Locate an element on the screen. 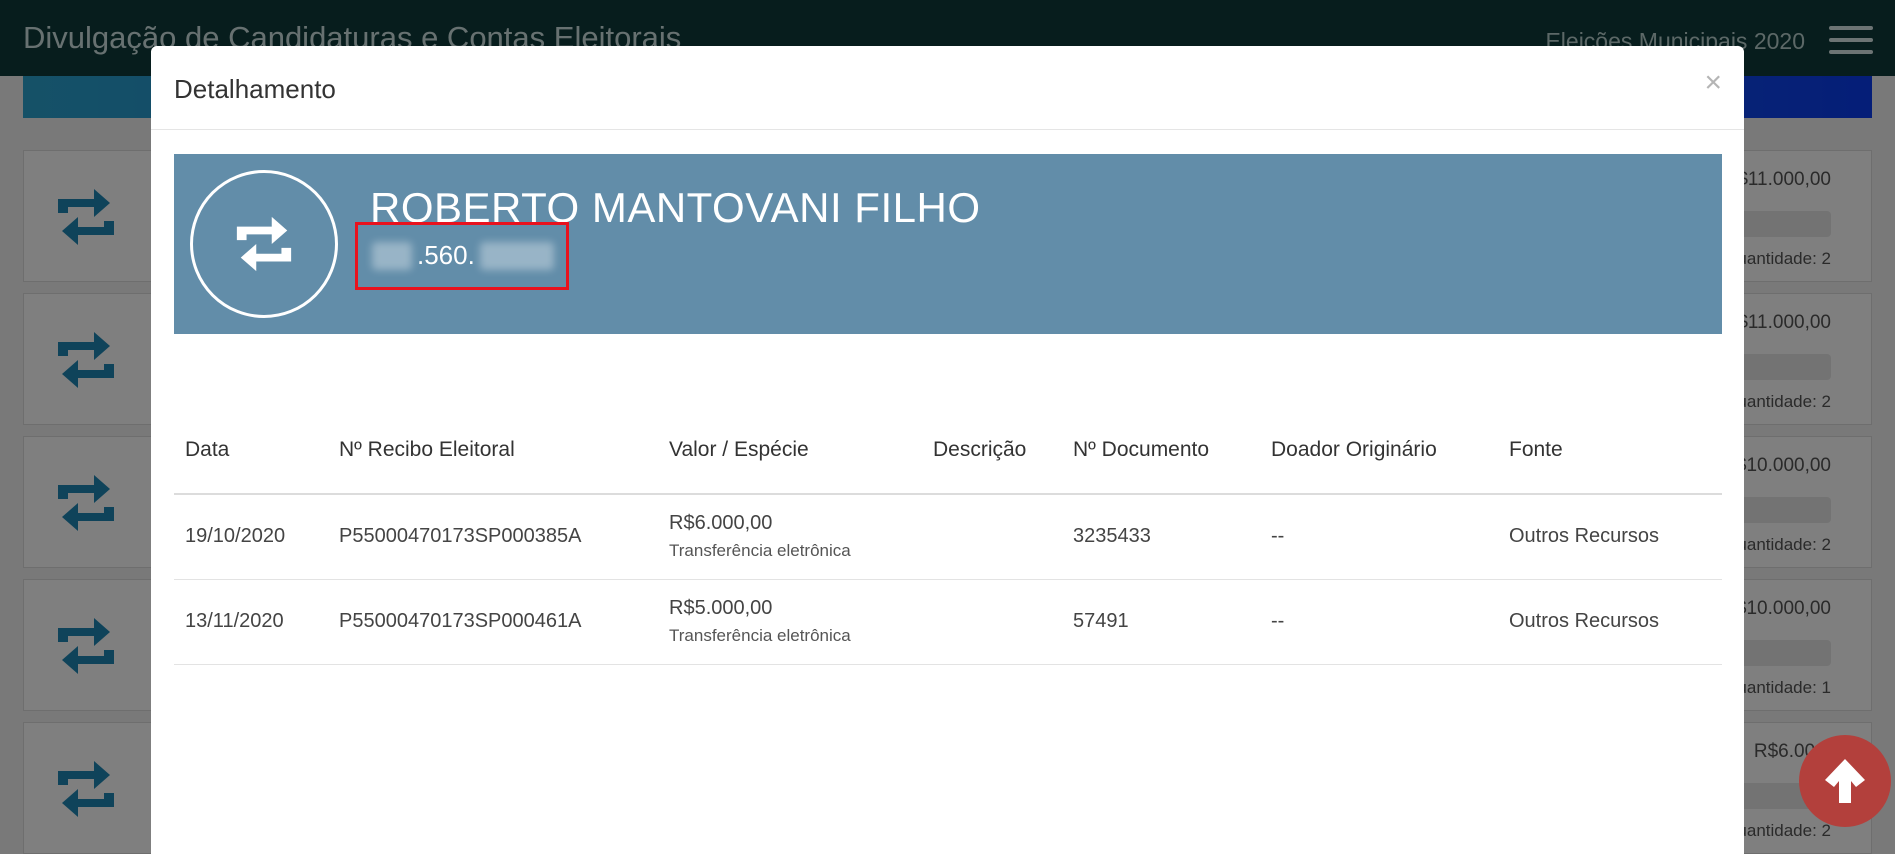 This screenshot has height=854, width=1895. cell-data: 13/11/2020 is located at coordinates (251, 622).